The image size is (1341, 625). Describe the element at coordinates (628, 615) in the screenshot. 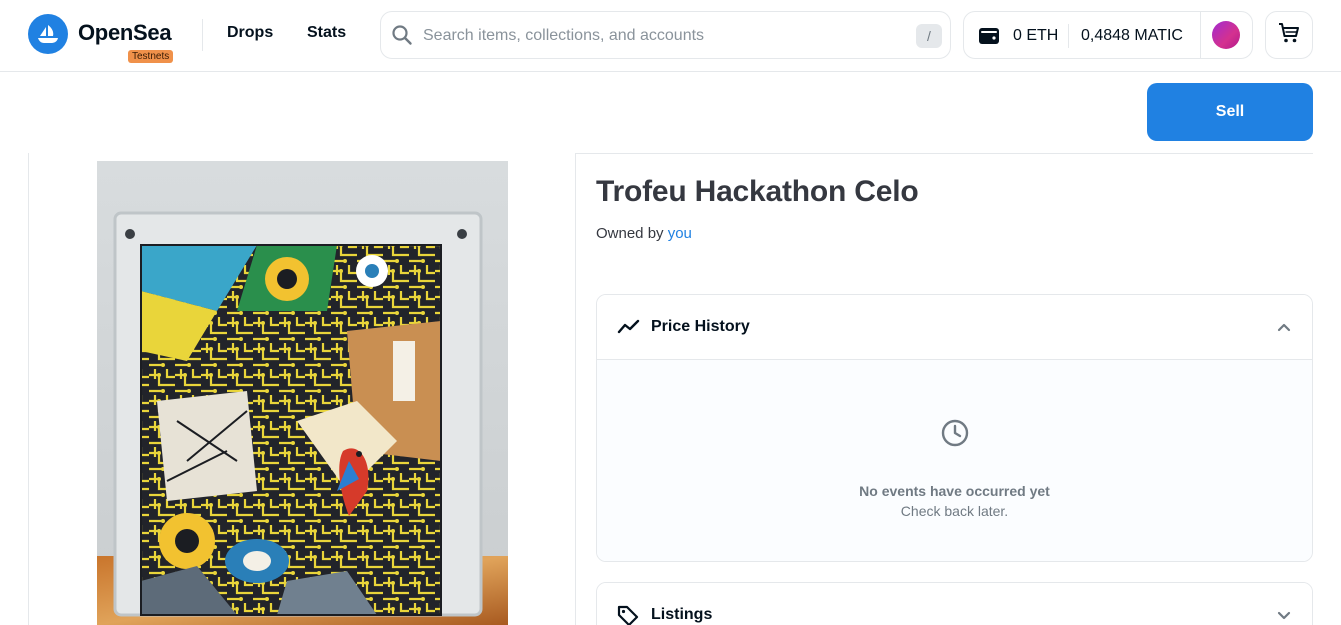

I see `tag-icon` at that location.